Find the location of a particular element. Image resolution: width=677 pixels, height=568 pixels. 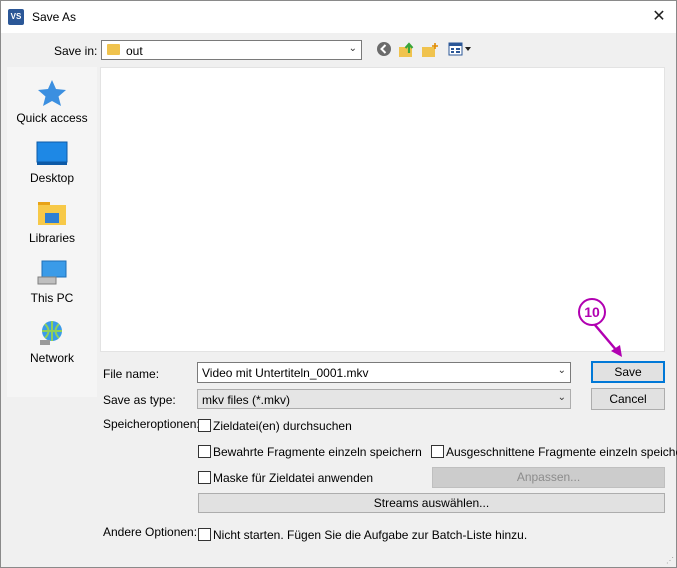

file-name-value: Video mit Untertiteln_0001.mkv is located at coordinates (285, 373).